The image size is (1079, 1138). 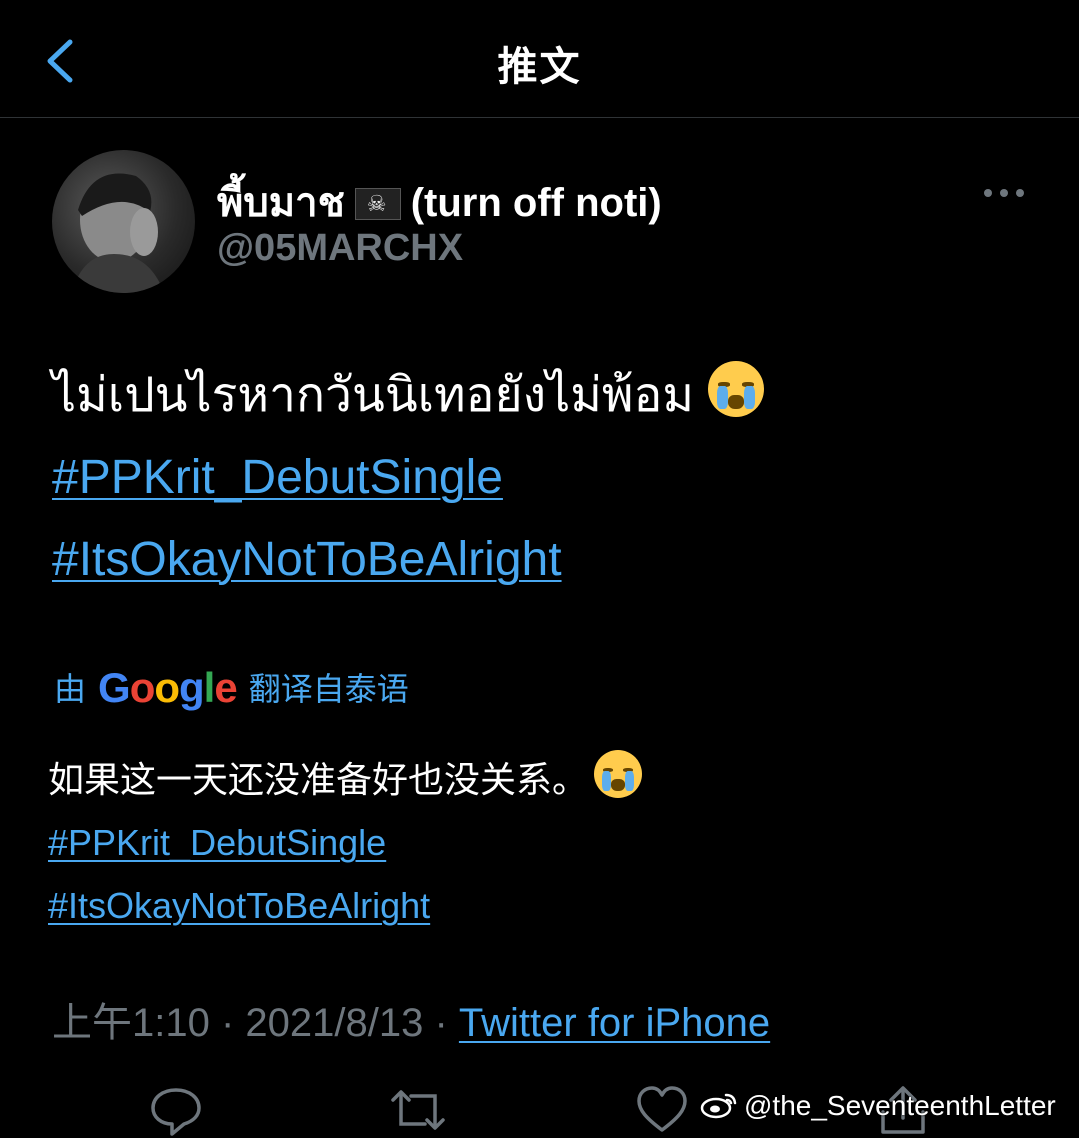 What do you see at coordinates (878, 1106) in the screenshot?
I see `weibo-watermark: @the_SeventeenthLetter` at bounding box center [878, 1106].